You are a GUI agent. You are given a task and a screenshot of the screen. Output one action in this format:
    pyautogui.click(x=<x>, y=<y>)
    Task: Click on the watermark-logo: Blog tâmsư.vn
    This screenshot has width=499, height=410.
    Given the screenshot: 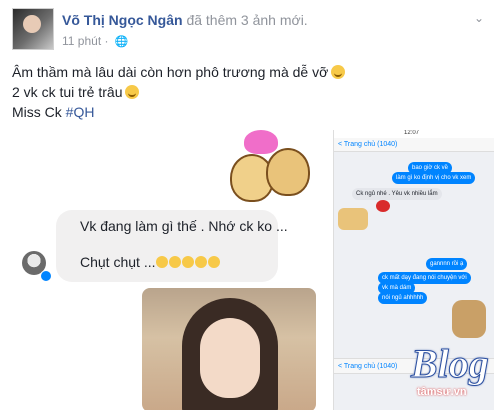 What is the action you would take?
    pyautogui.click(x=450, y=373)
    